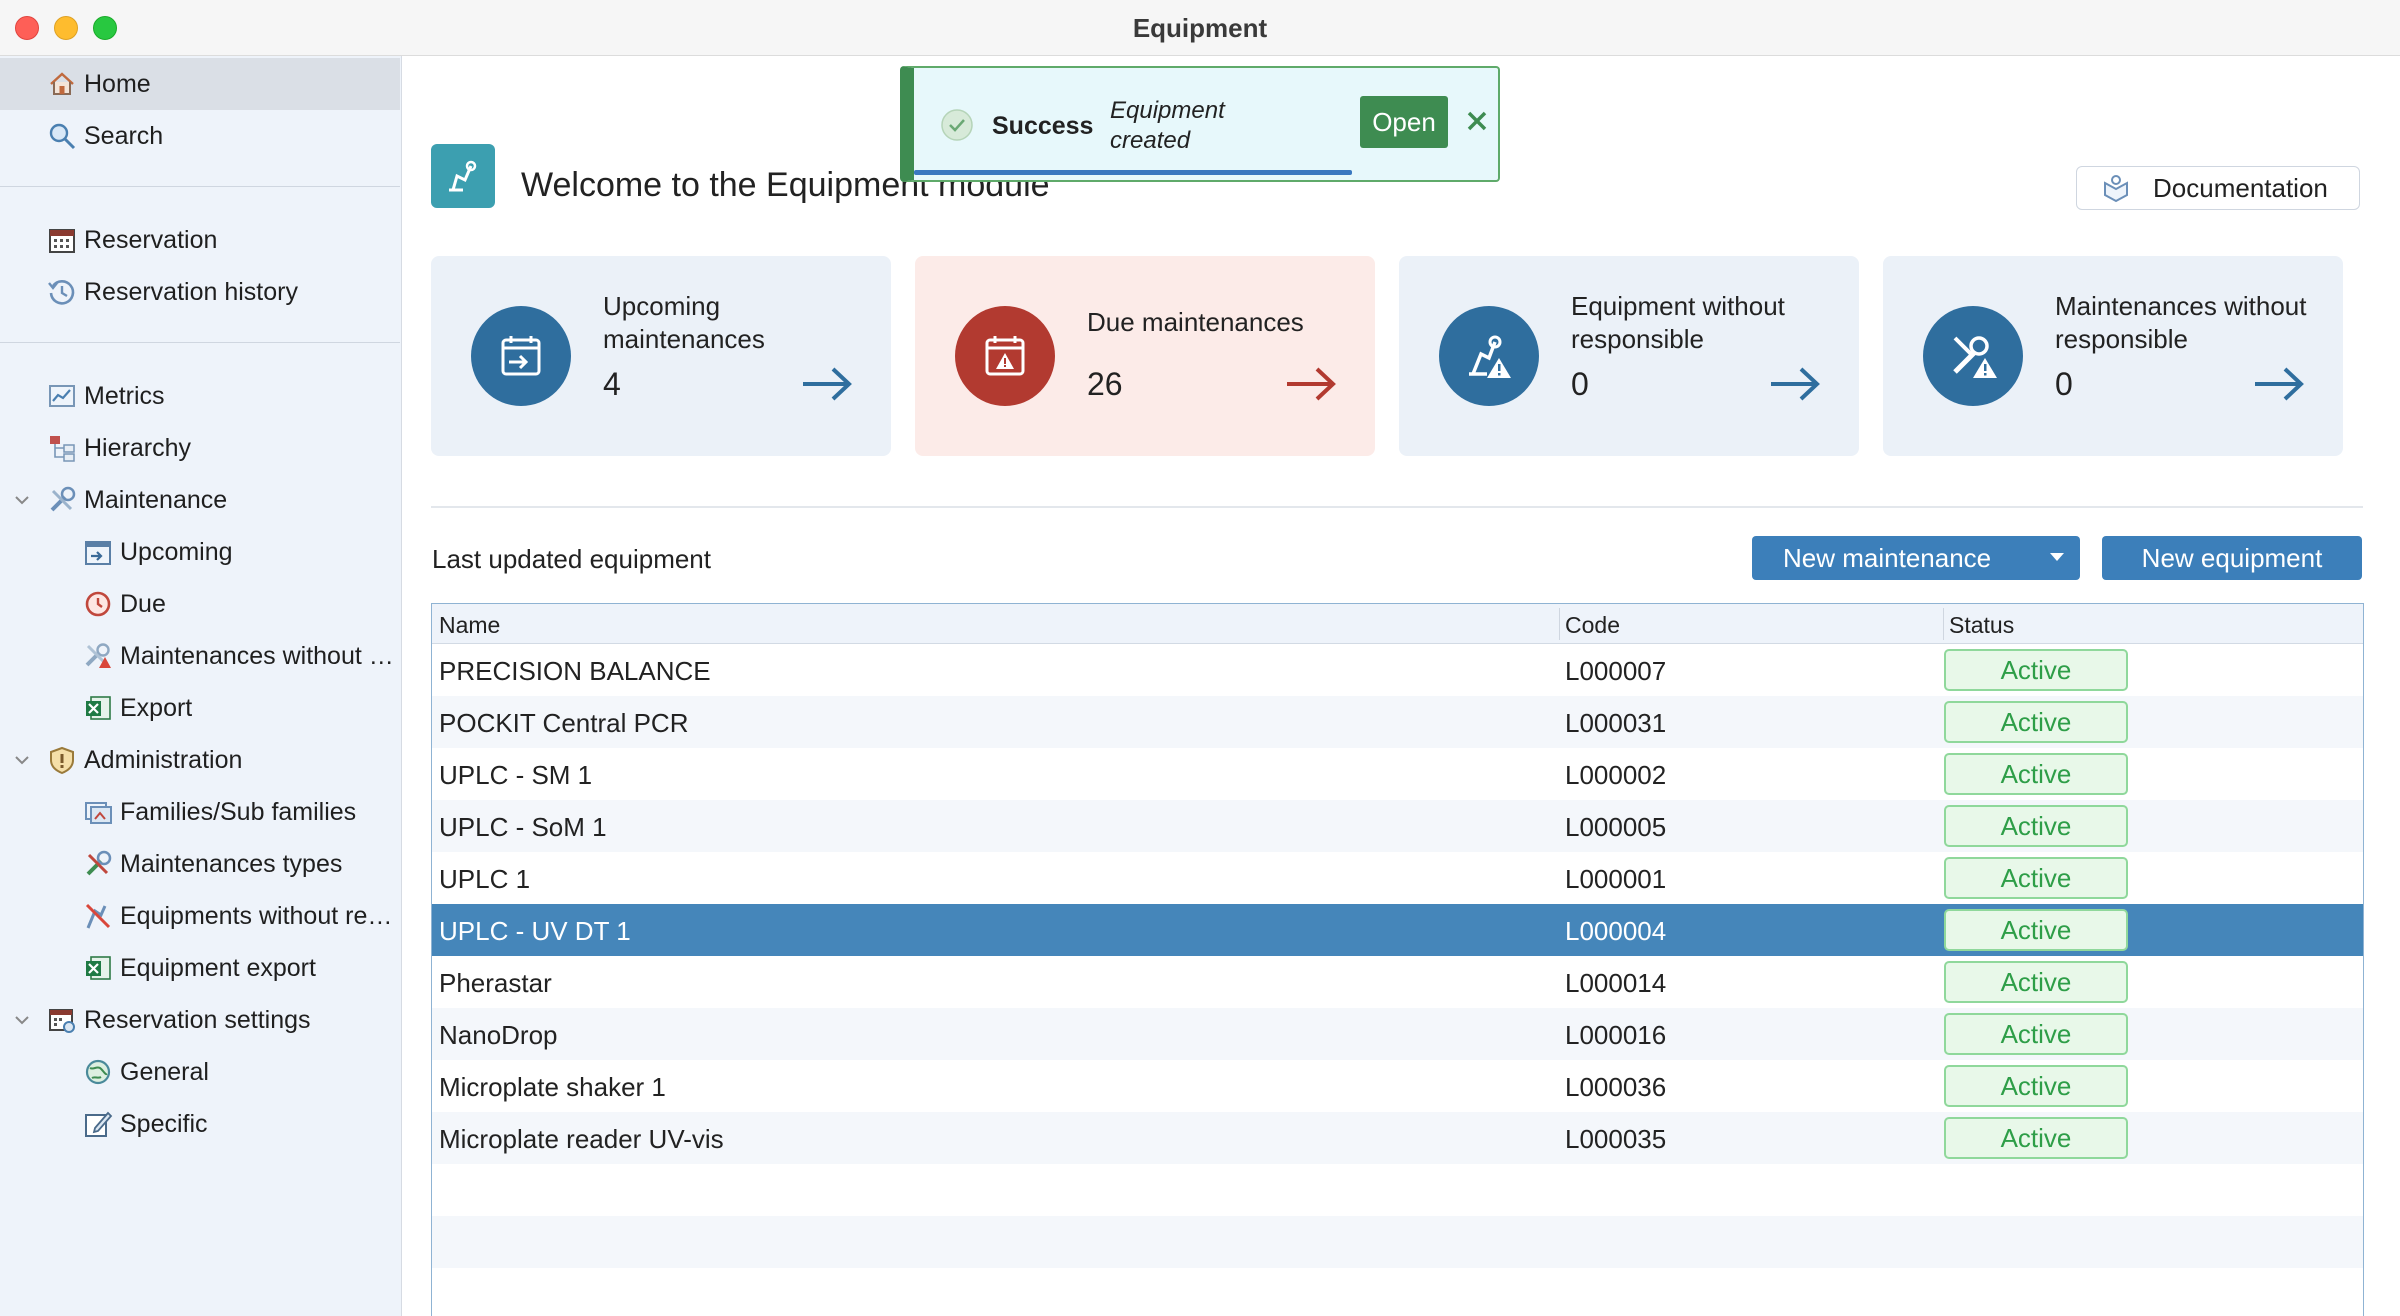 The image size is (2400, 1316). I want to click on sidebar-item-administration: Administration, so click(200, 760).